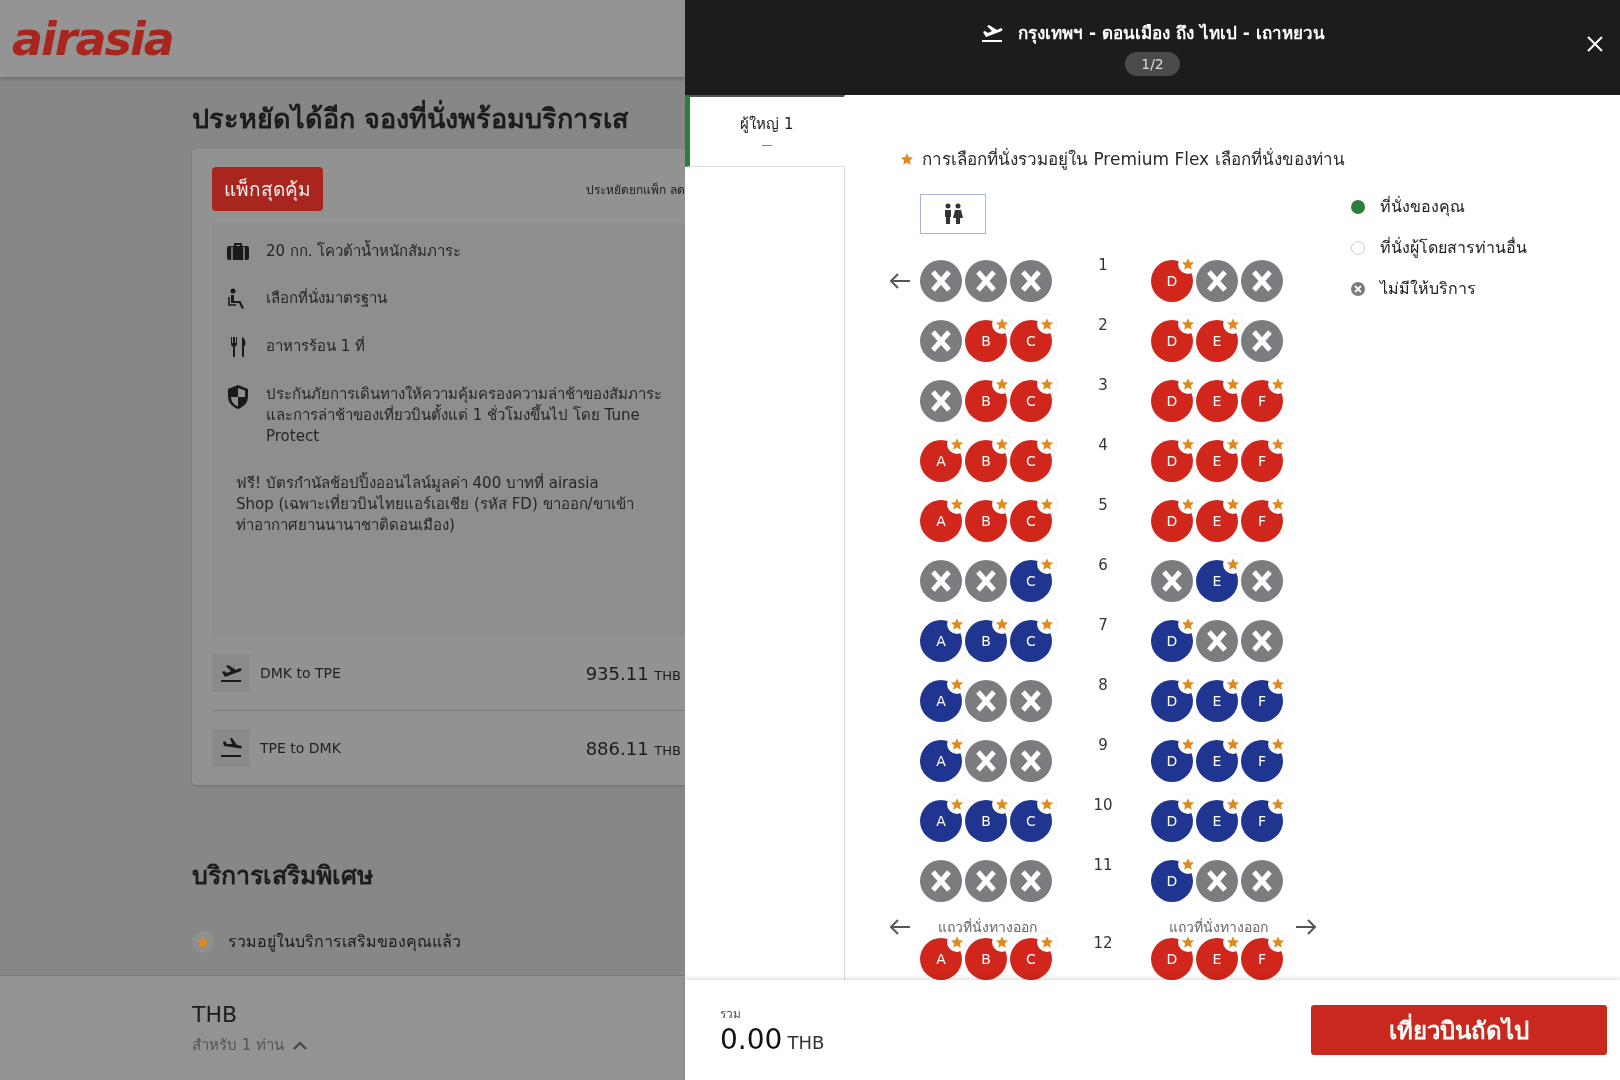  What do you see at coordinates (1031, 581) in the screenshot?
I see `seat-button: C` at bounding box center [1031, 581].